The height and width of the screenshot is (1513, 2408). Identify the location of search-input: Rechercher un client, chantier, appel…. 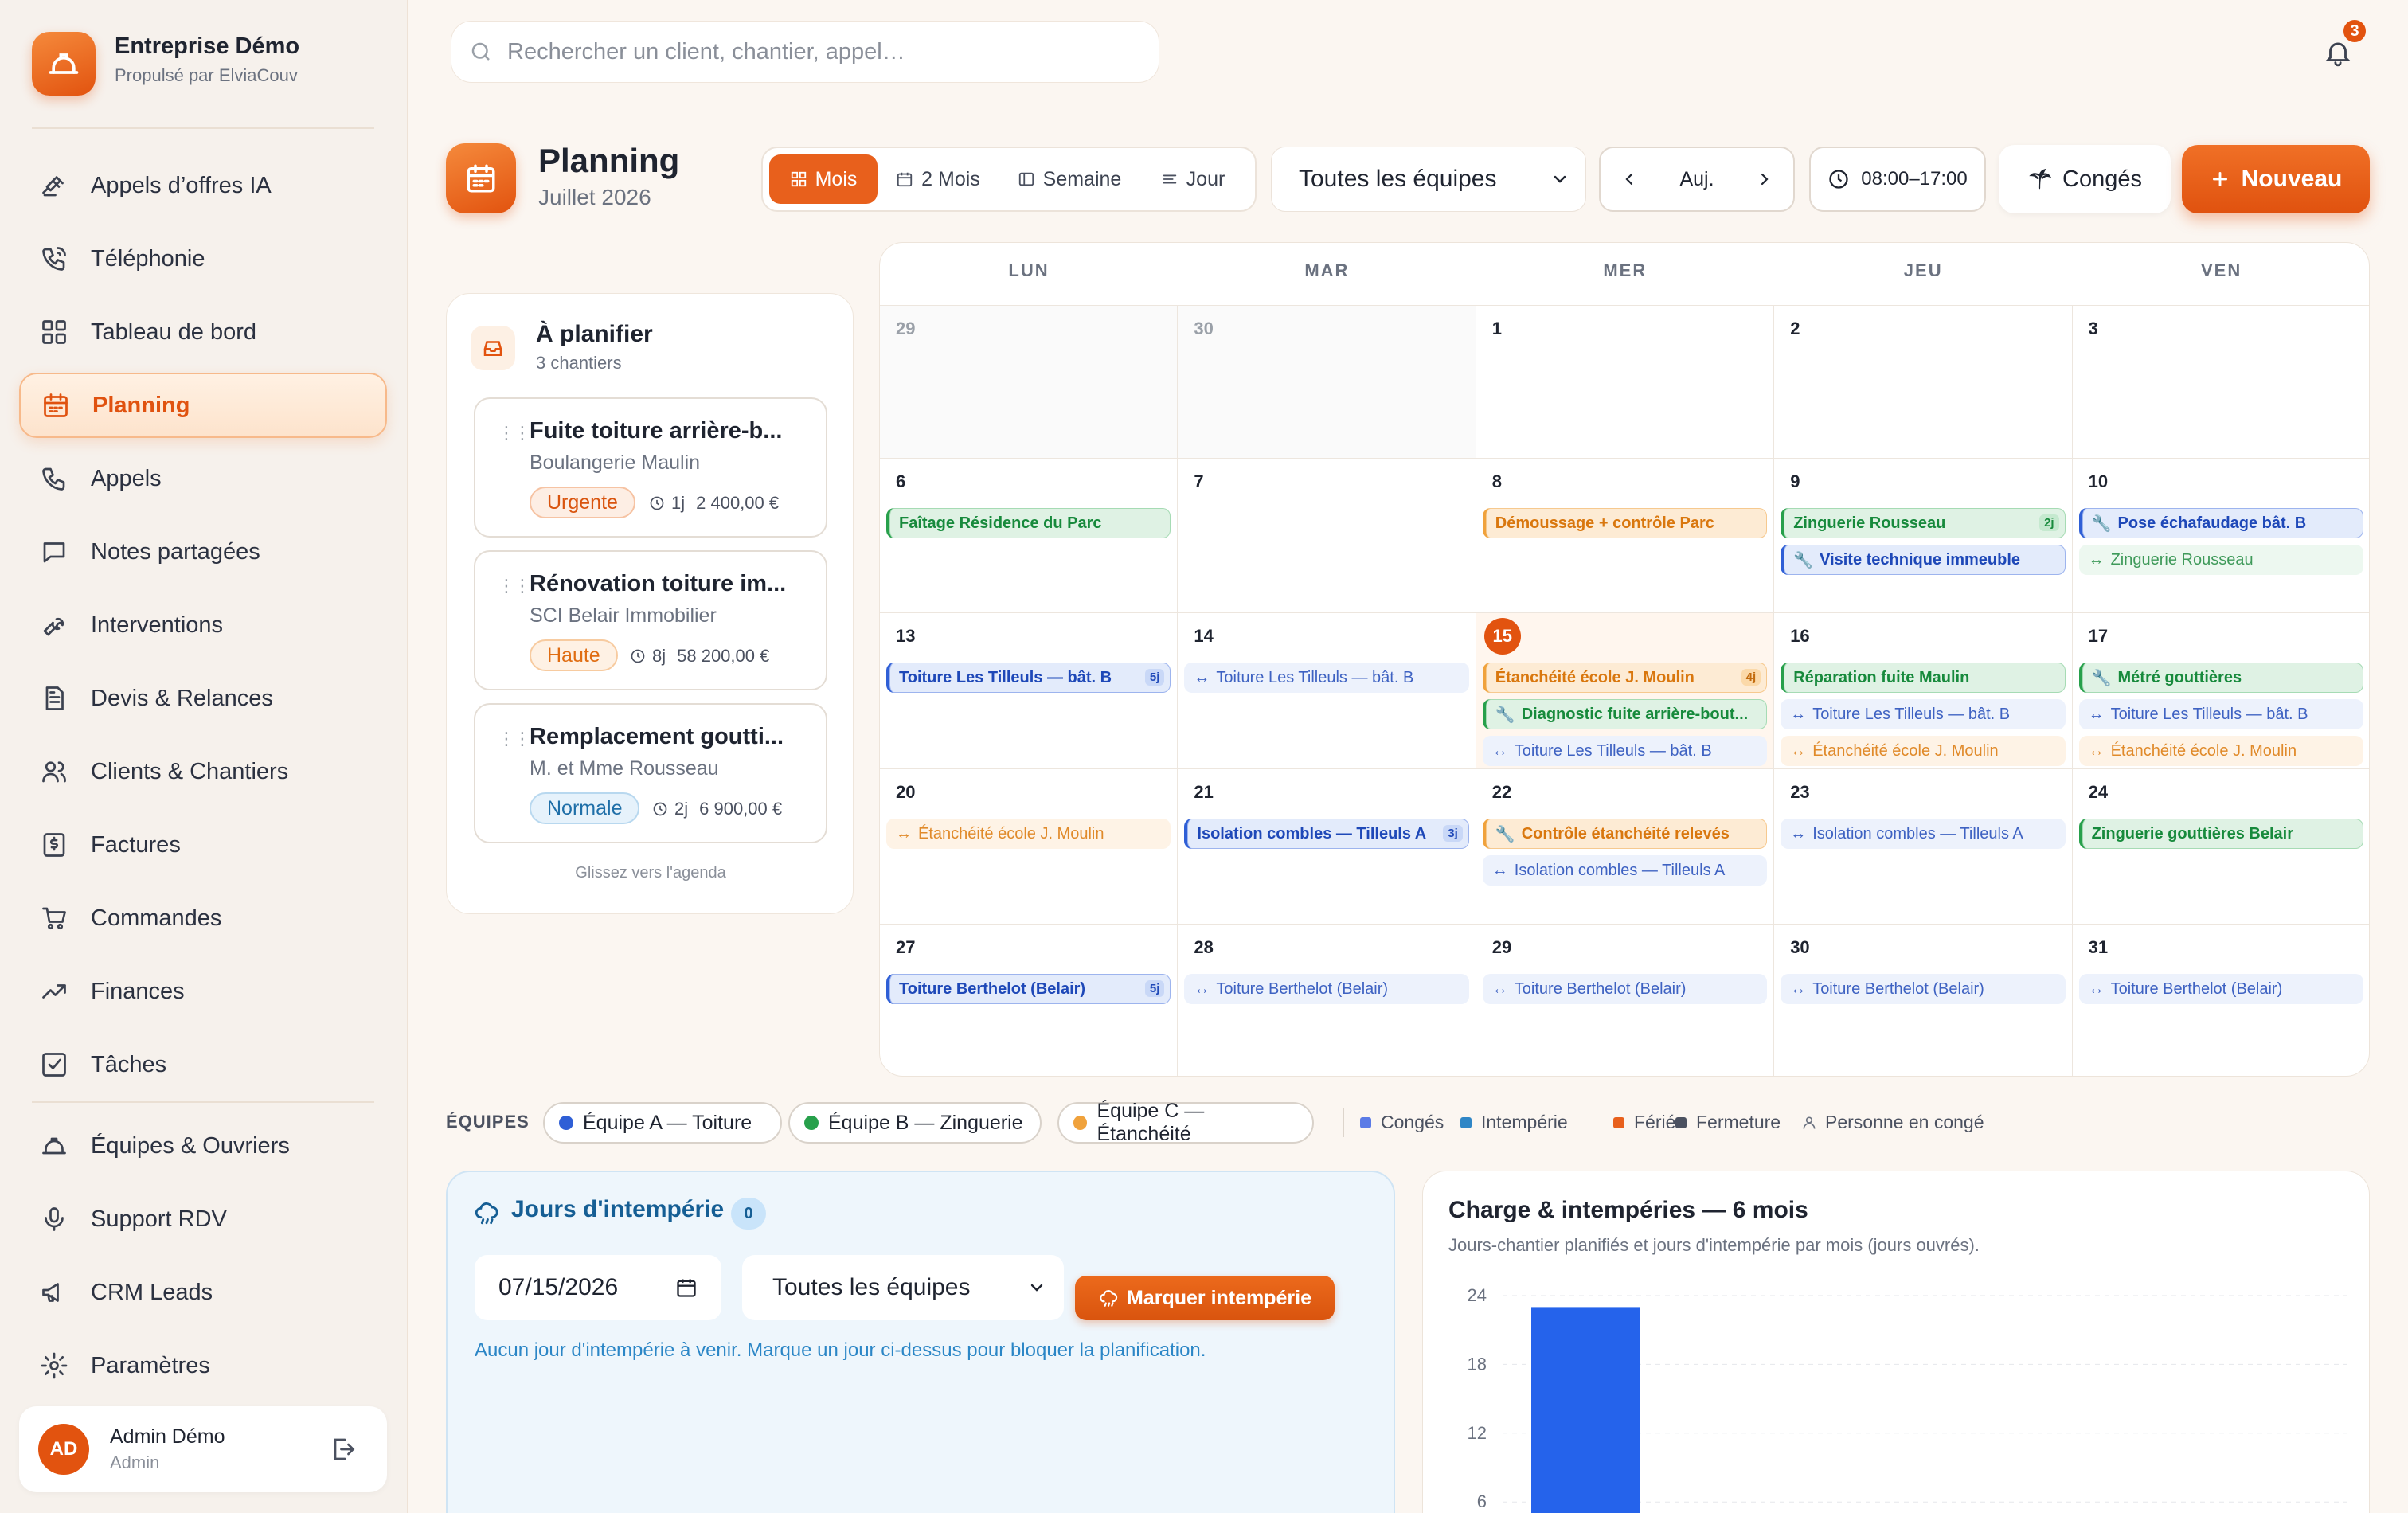
(805, 52).